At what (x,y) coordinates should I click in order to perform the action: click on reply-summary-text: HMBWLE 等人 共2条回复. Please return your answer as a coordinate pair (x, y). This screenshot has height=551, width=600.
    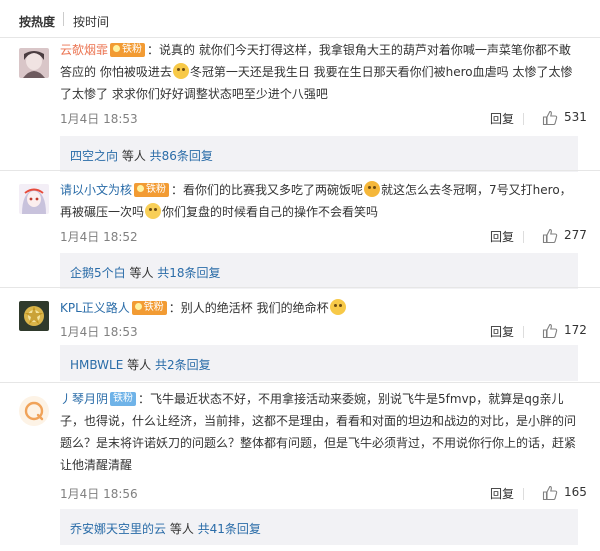
    Looking at the image, I should click on (140, 364).